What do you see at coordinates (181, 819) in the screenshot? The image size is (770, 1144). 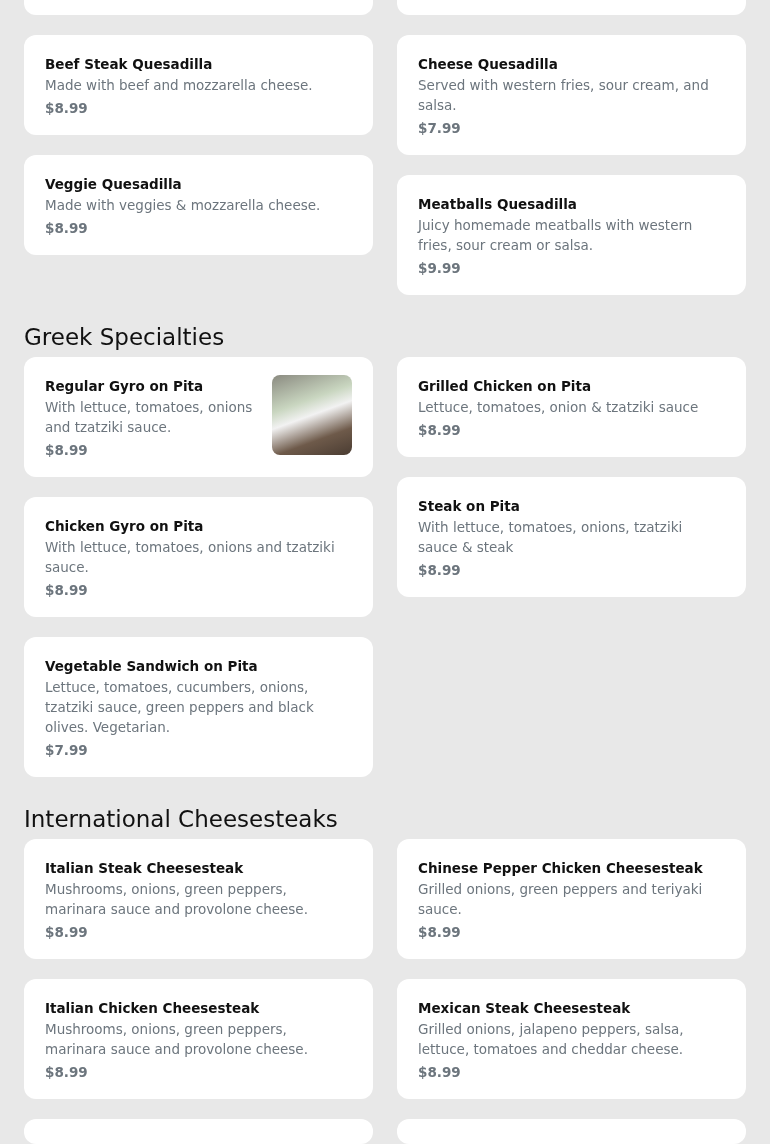 I see `section-heading: International Cheesesteaks` at bounding box center [181, 819].